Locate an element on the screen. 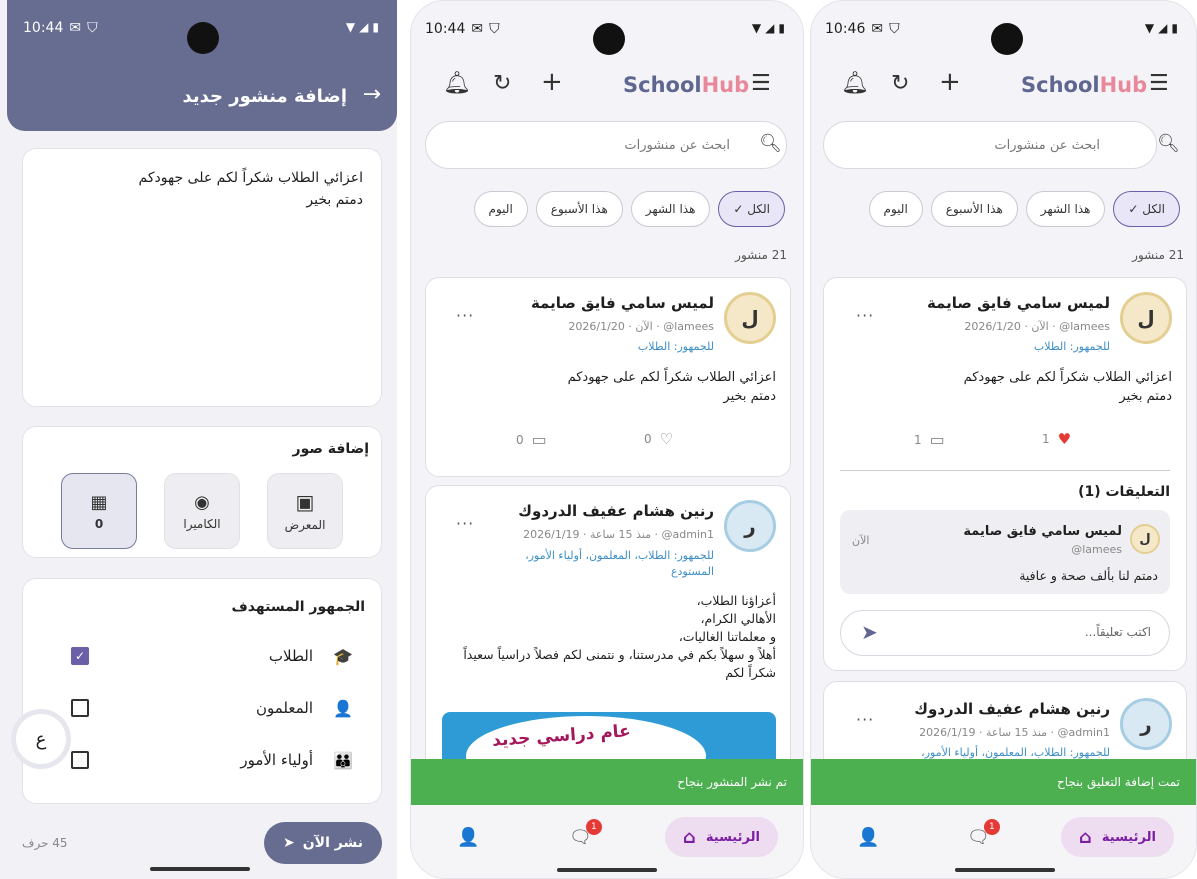 This screenshot has width=1197, height=879. comment-action: 1 ▭ is located at coordinates (929, 439).